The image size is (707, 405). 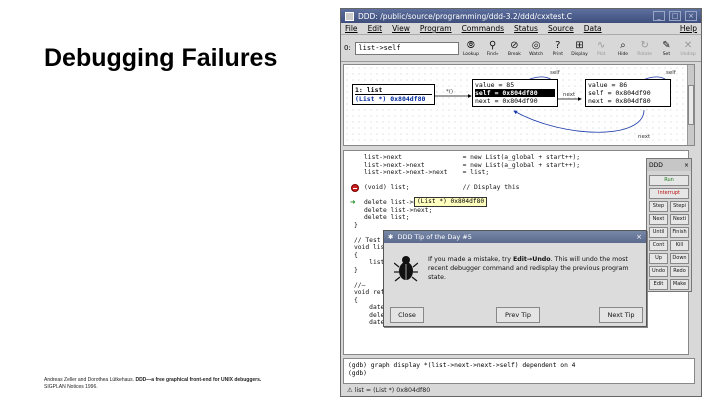 I want to click on find-button: ⚲ Find», so click(x=493, y=48).